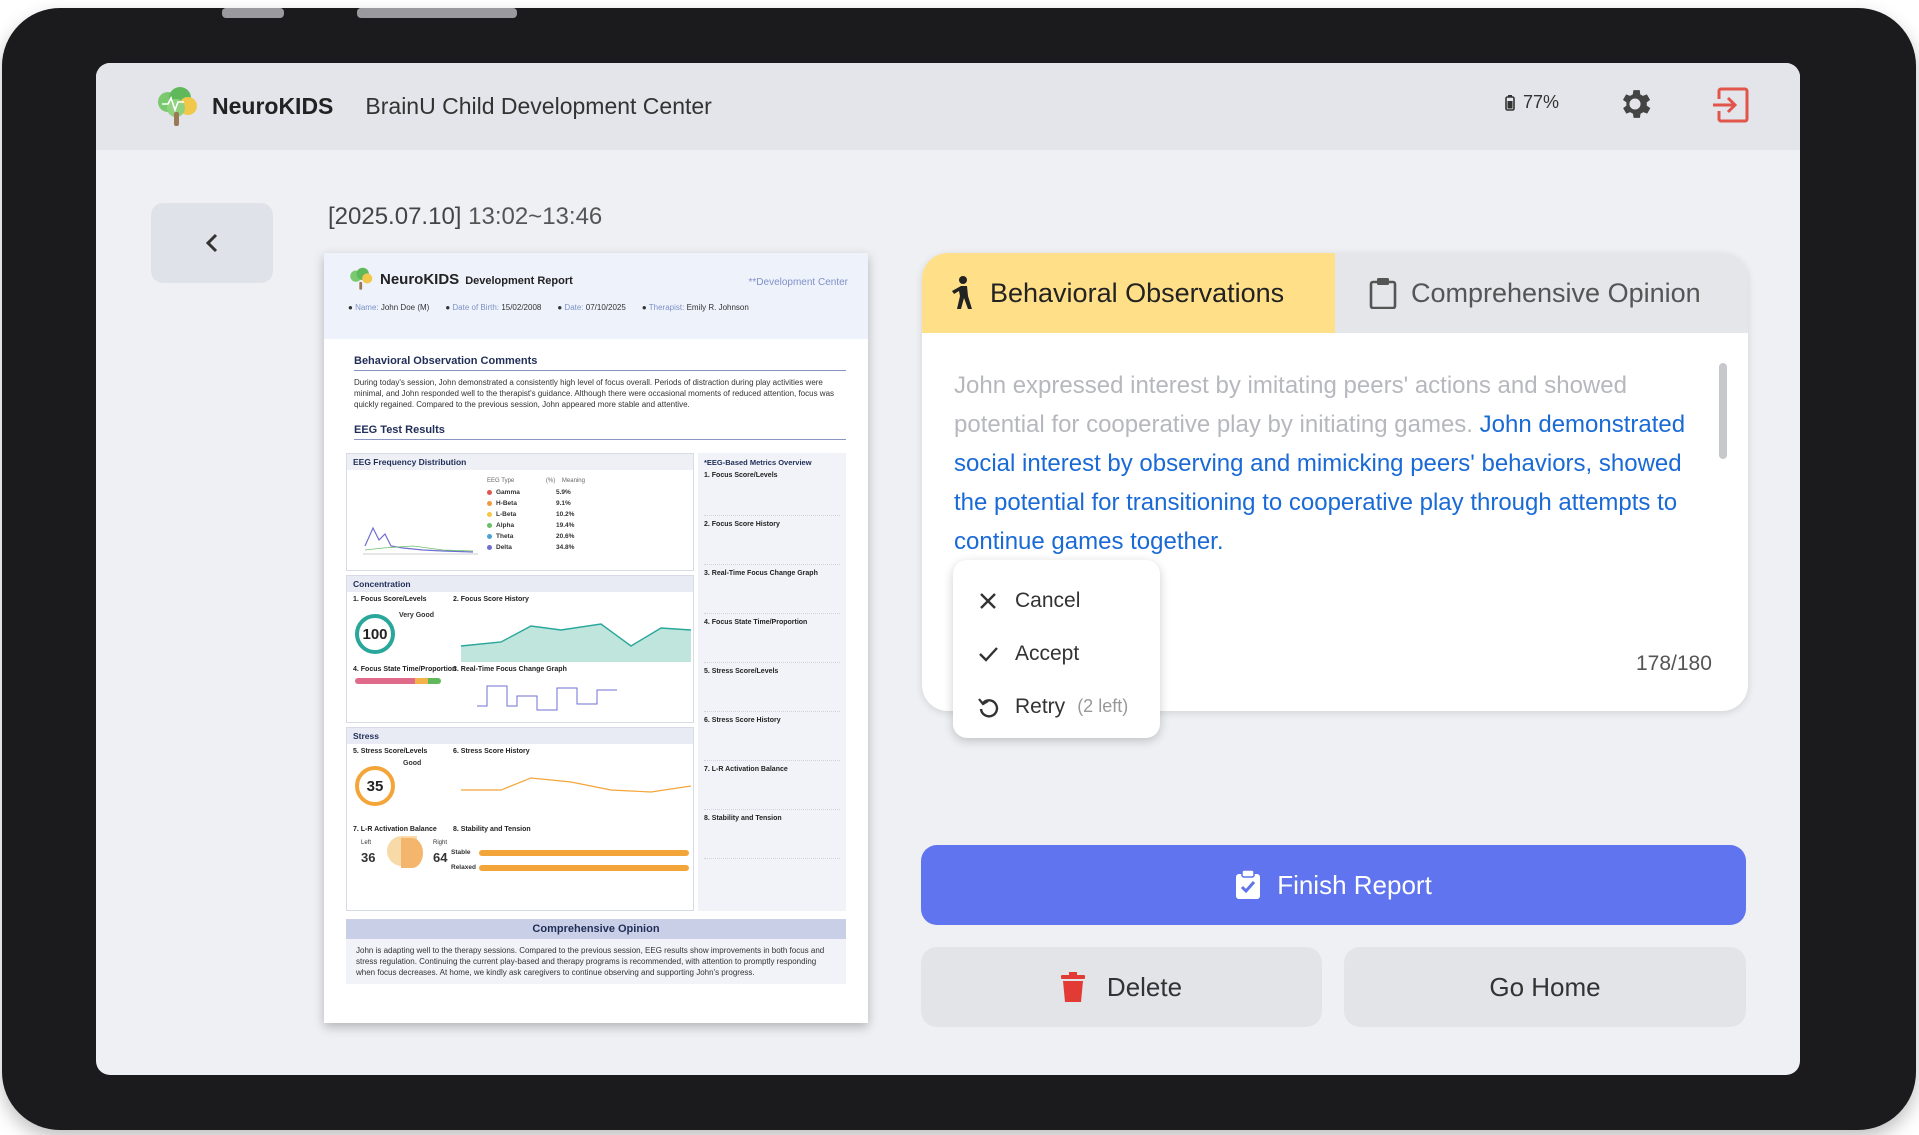  Describe the element at coordinates (587, 503) in the screenshot. I see `band-row: H-Beta 9.1%` at that location.